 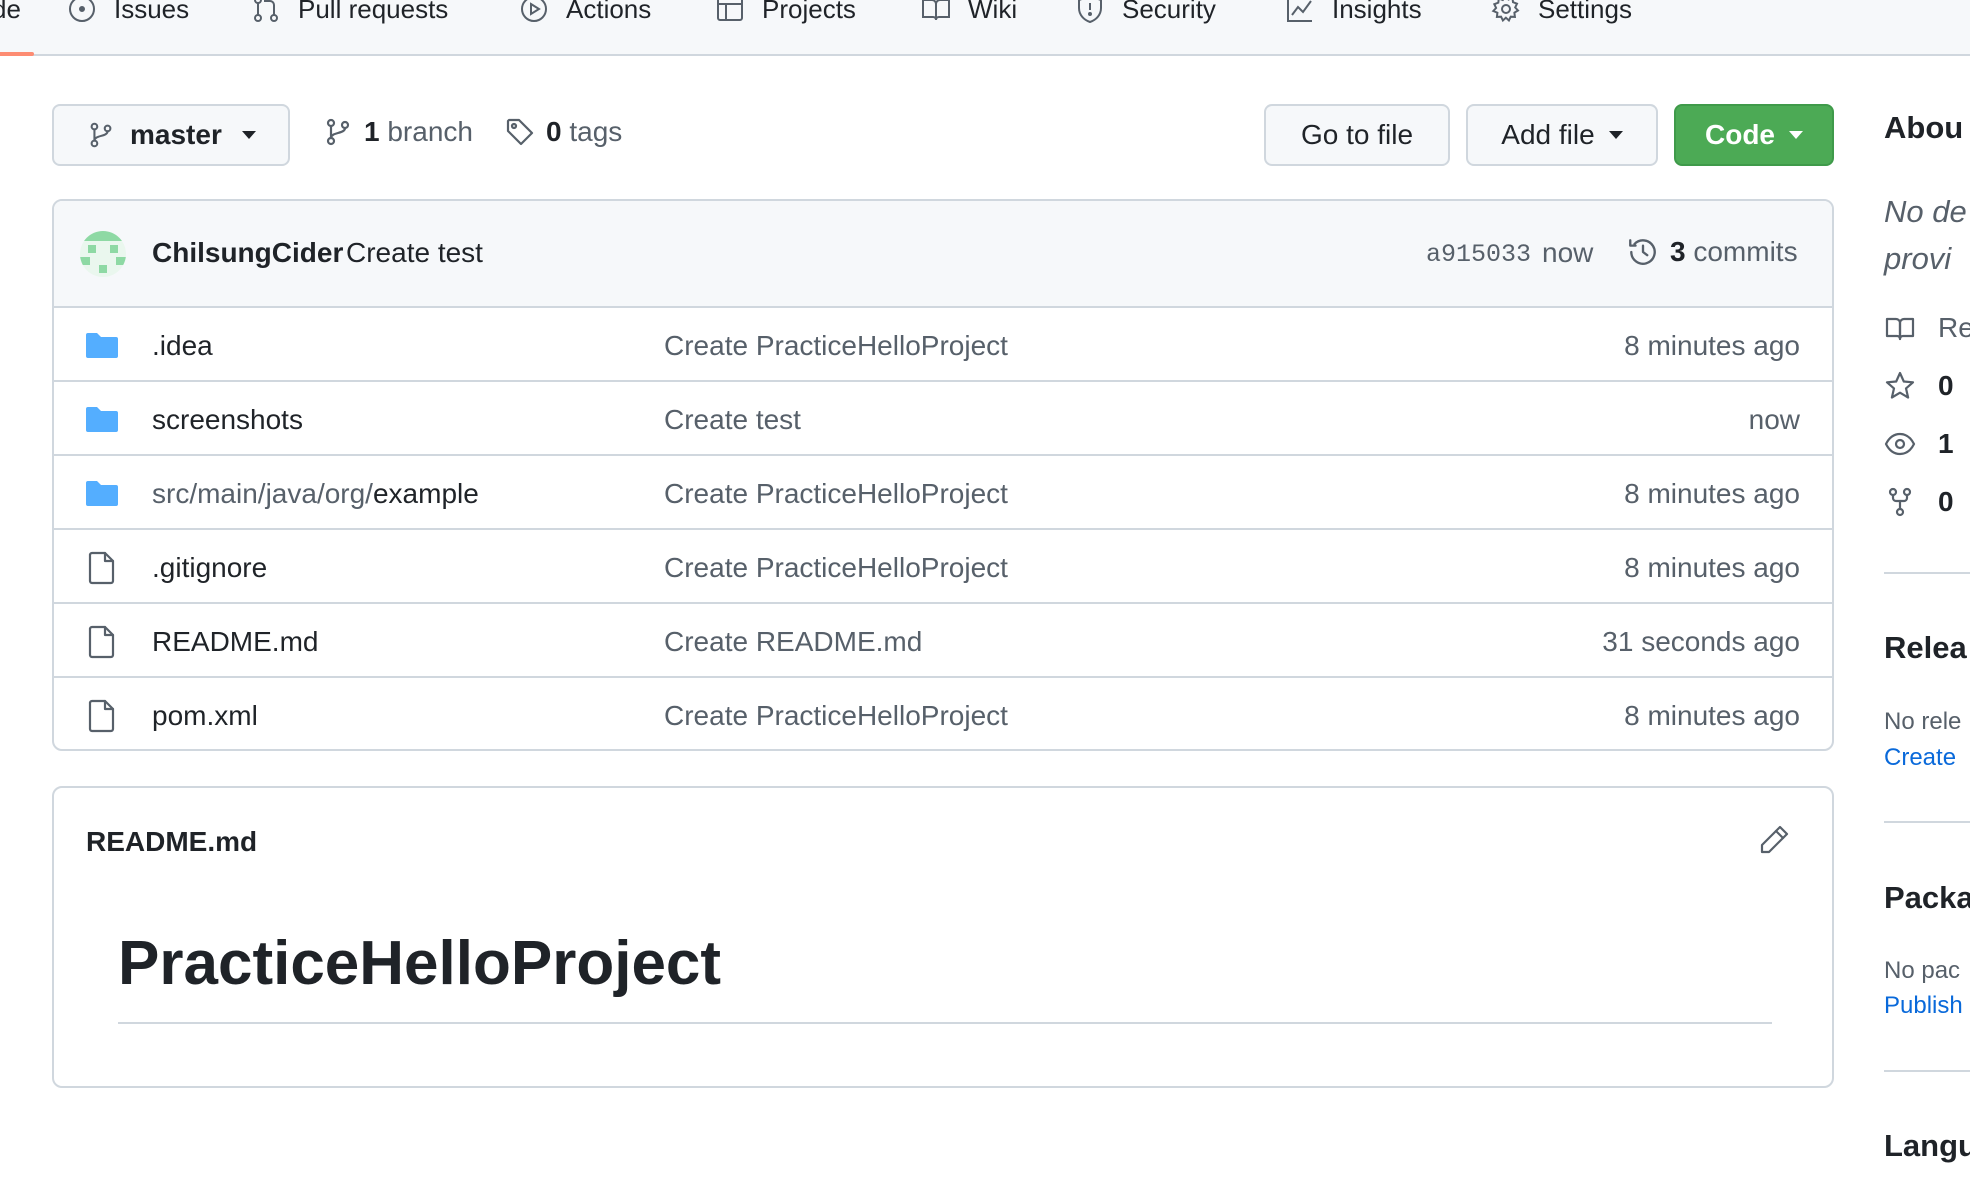 I want to click on commits-history-link: 3 commits, so click(x=1712, y=252).